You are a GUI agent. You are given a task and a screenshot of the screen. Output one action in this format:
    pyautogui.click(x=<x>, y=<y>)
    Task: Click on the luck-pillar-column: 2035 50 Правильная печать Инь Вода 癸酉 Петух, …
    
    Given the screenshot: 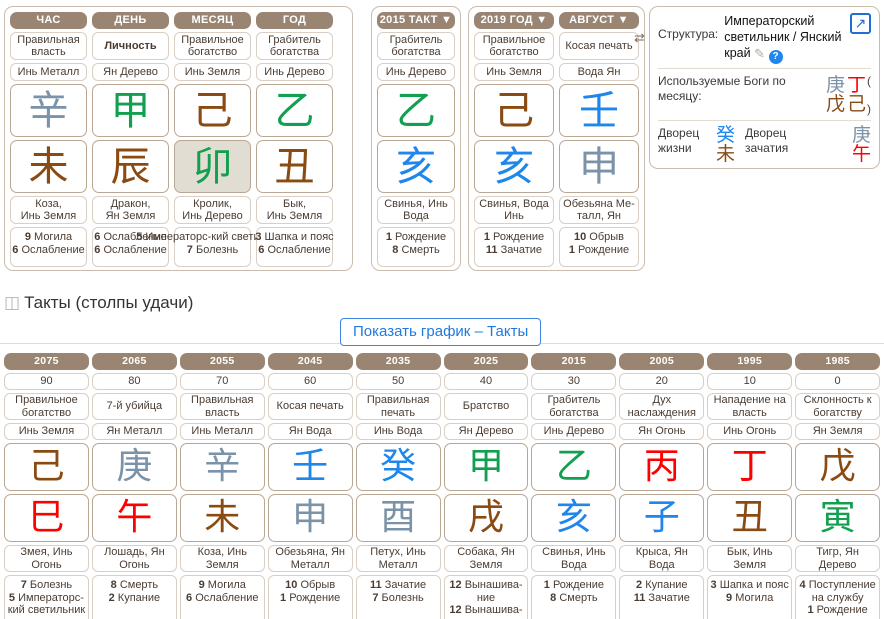 What is the action you would take?
    pyautogui.click(x=398, y=486)
    